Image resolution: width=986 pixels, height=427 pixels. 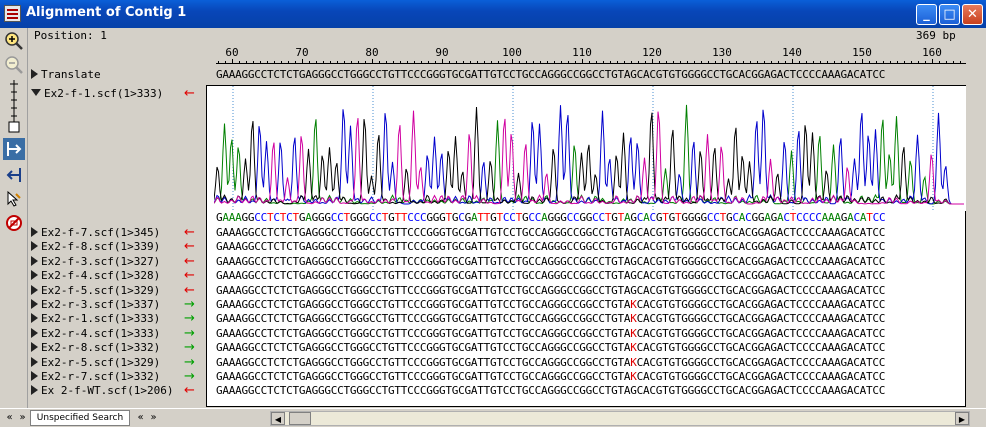 What do you see at coordinates (926, 14) in the screenshot?
I see `minimize-button: _` at bounding box center [926, 14].